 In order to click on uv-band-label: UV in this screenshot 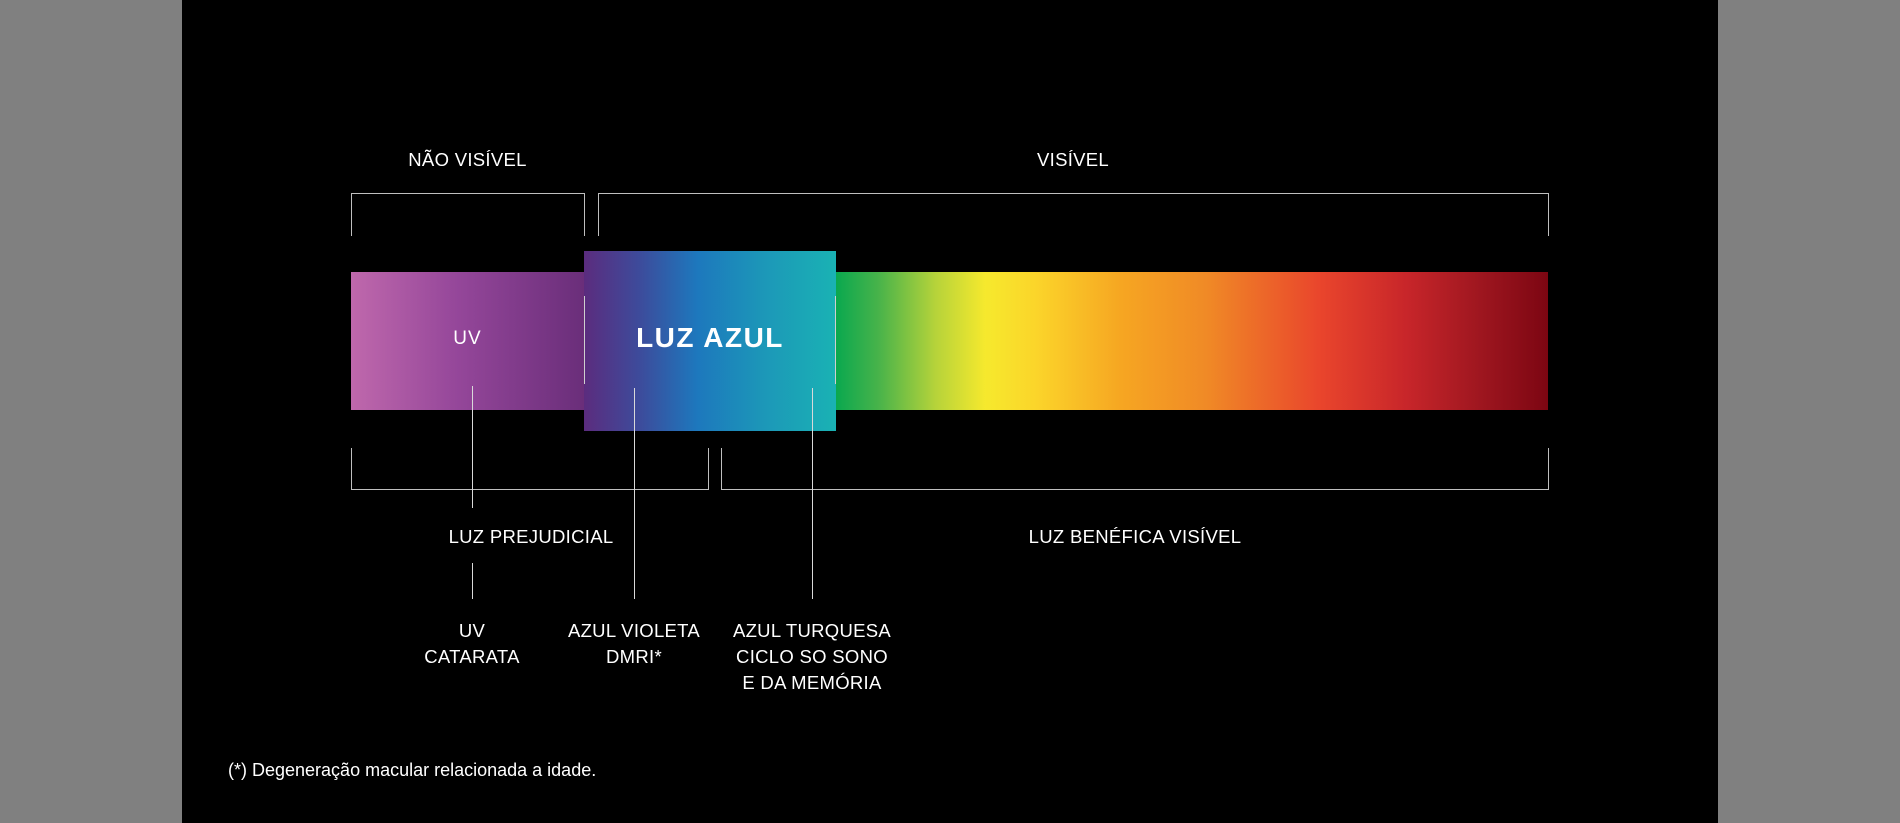, I will do `click(467, 338)`.